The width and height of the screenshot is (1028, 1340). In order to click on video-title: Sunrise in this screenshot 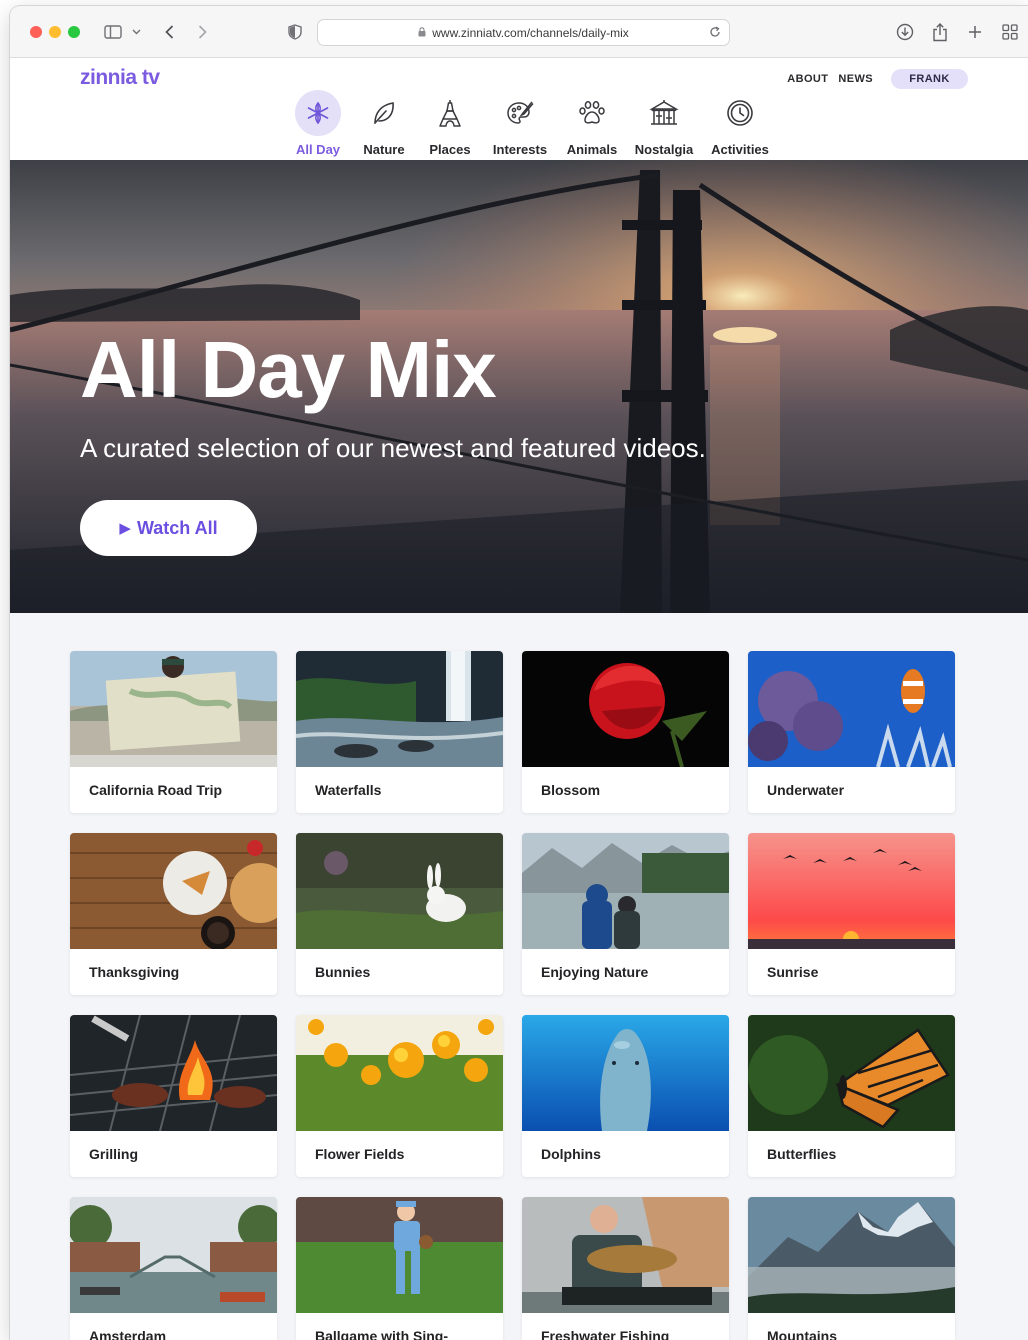, I will do `click(793, 972)`.